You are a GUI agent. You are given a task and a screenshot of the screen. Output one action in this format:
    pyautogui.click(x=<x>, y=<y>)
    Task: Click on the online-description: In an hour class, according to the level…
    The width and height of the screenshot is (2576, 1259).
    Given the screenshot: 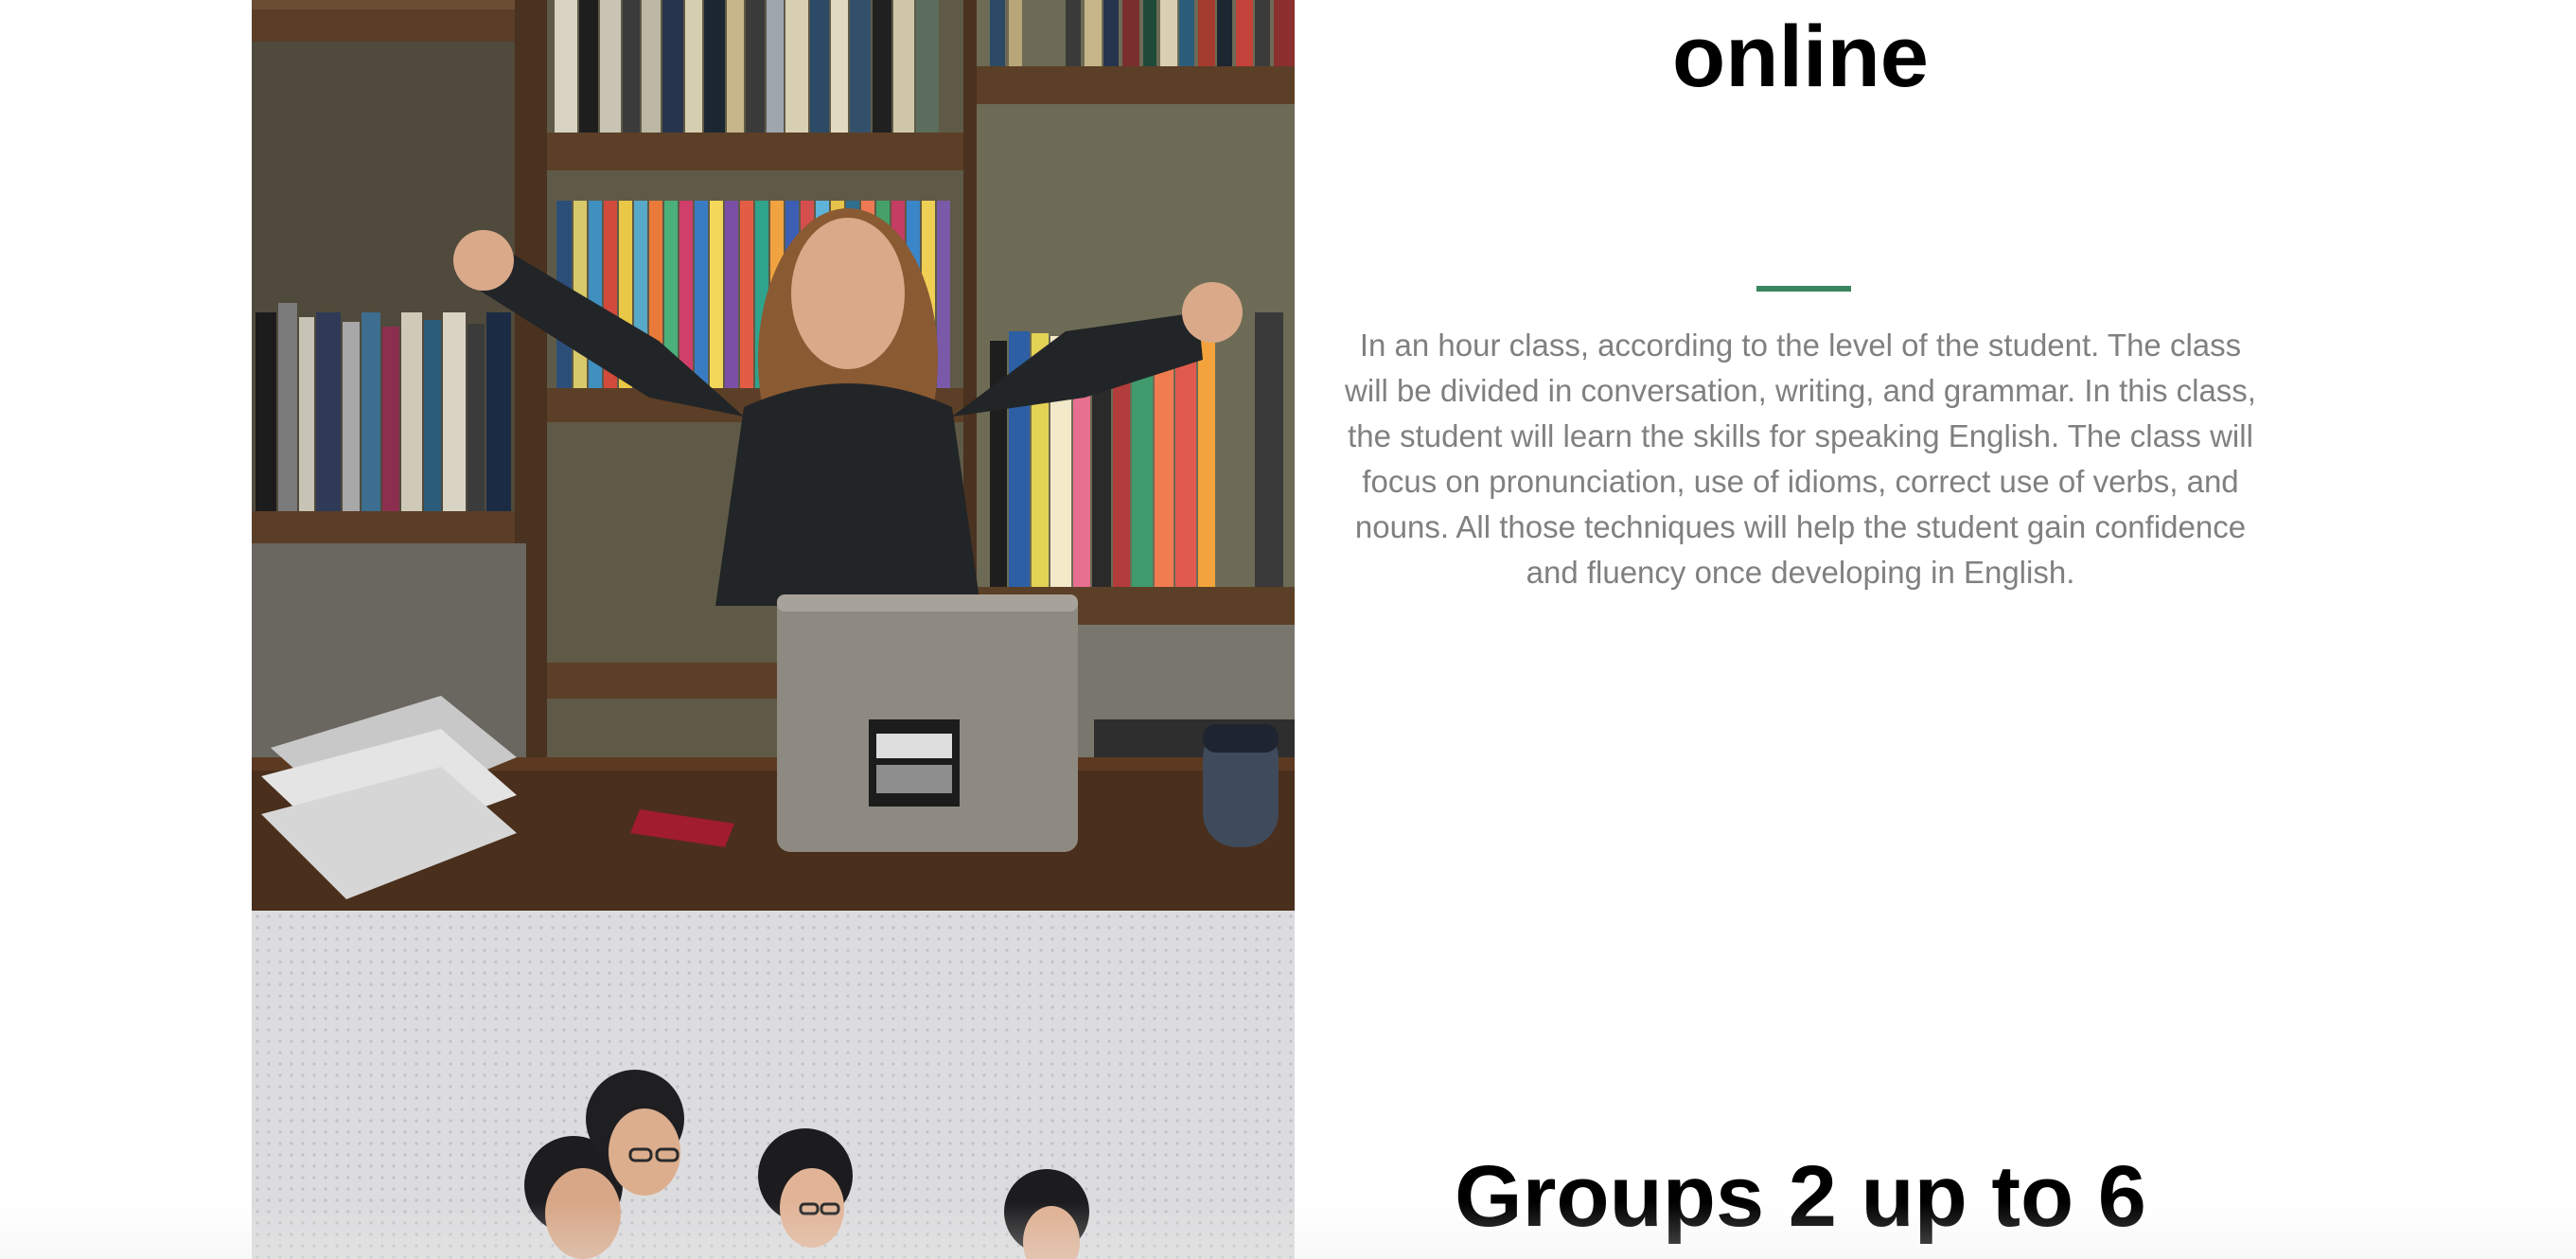 What is the action you would take?
    pyautogui.click(x=1800, y=459)
    